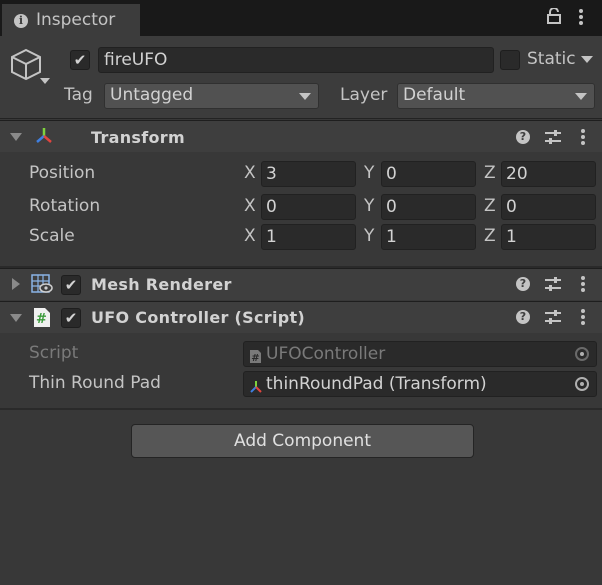  Describe the element at coordinates (510, 60) in the screenshot. I see `static-checkbox` at that location.